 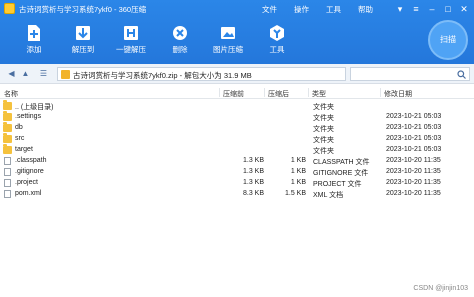 What do you see at coordinates (328, 195) in the screenshot?
I see `cell-type: XML 文档` at bounding box center [328, 195].